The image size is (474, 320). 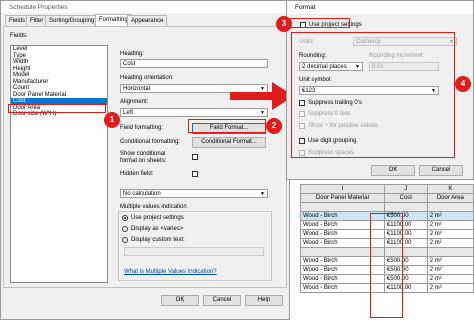 I want to click on custom-text-input, so click(x=194, y=251).